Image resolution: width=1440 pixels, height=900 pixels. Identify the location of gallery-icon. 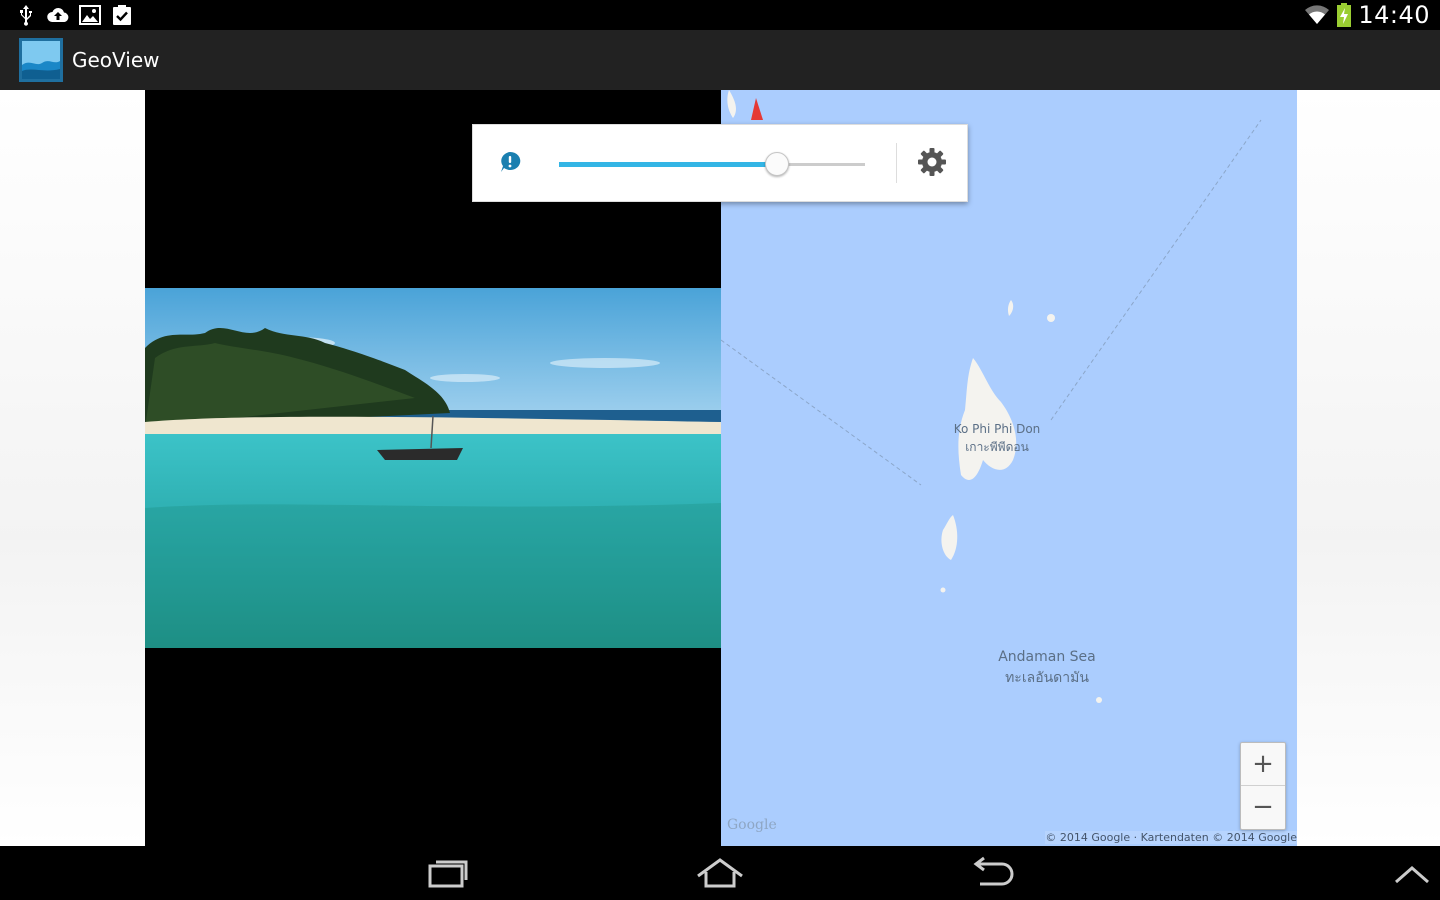
(41, 60).